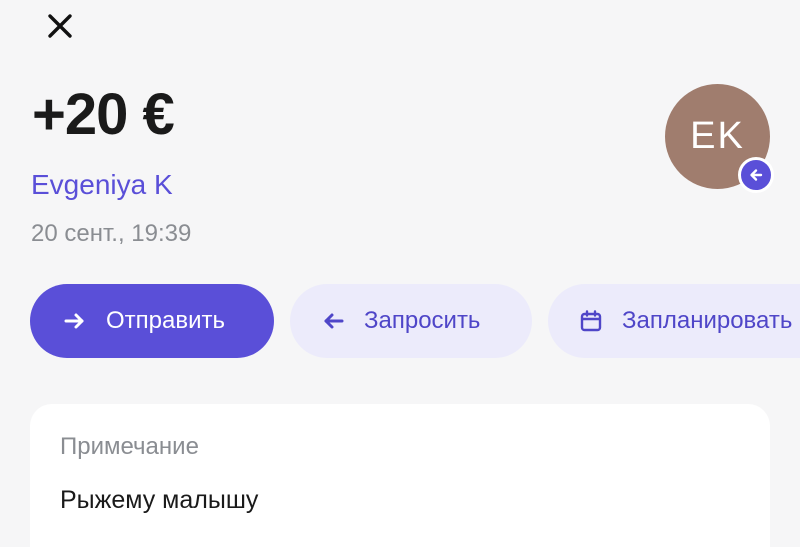 Image resolution: width=800 pixels, height=547 pixels. What do you see at coordinates (422, 320) in the screenshot?
I see `request-button-label: Запросить` at bounding box center [422, 320].